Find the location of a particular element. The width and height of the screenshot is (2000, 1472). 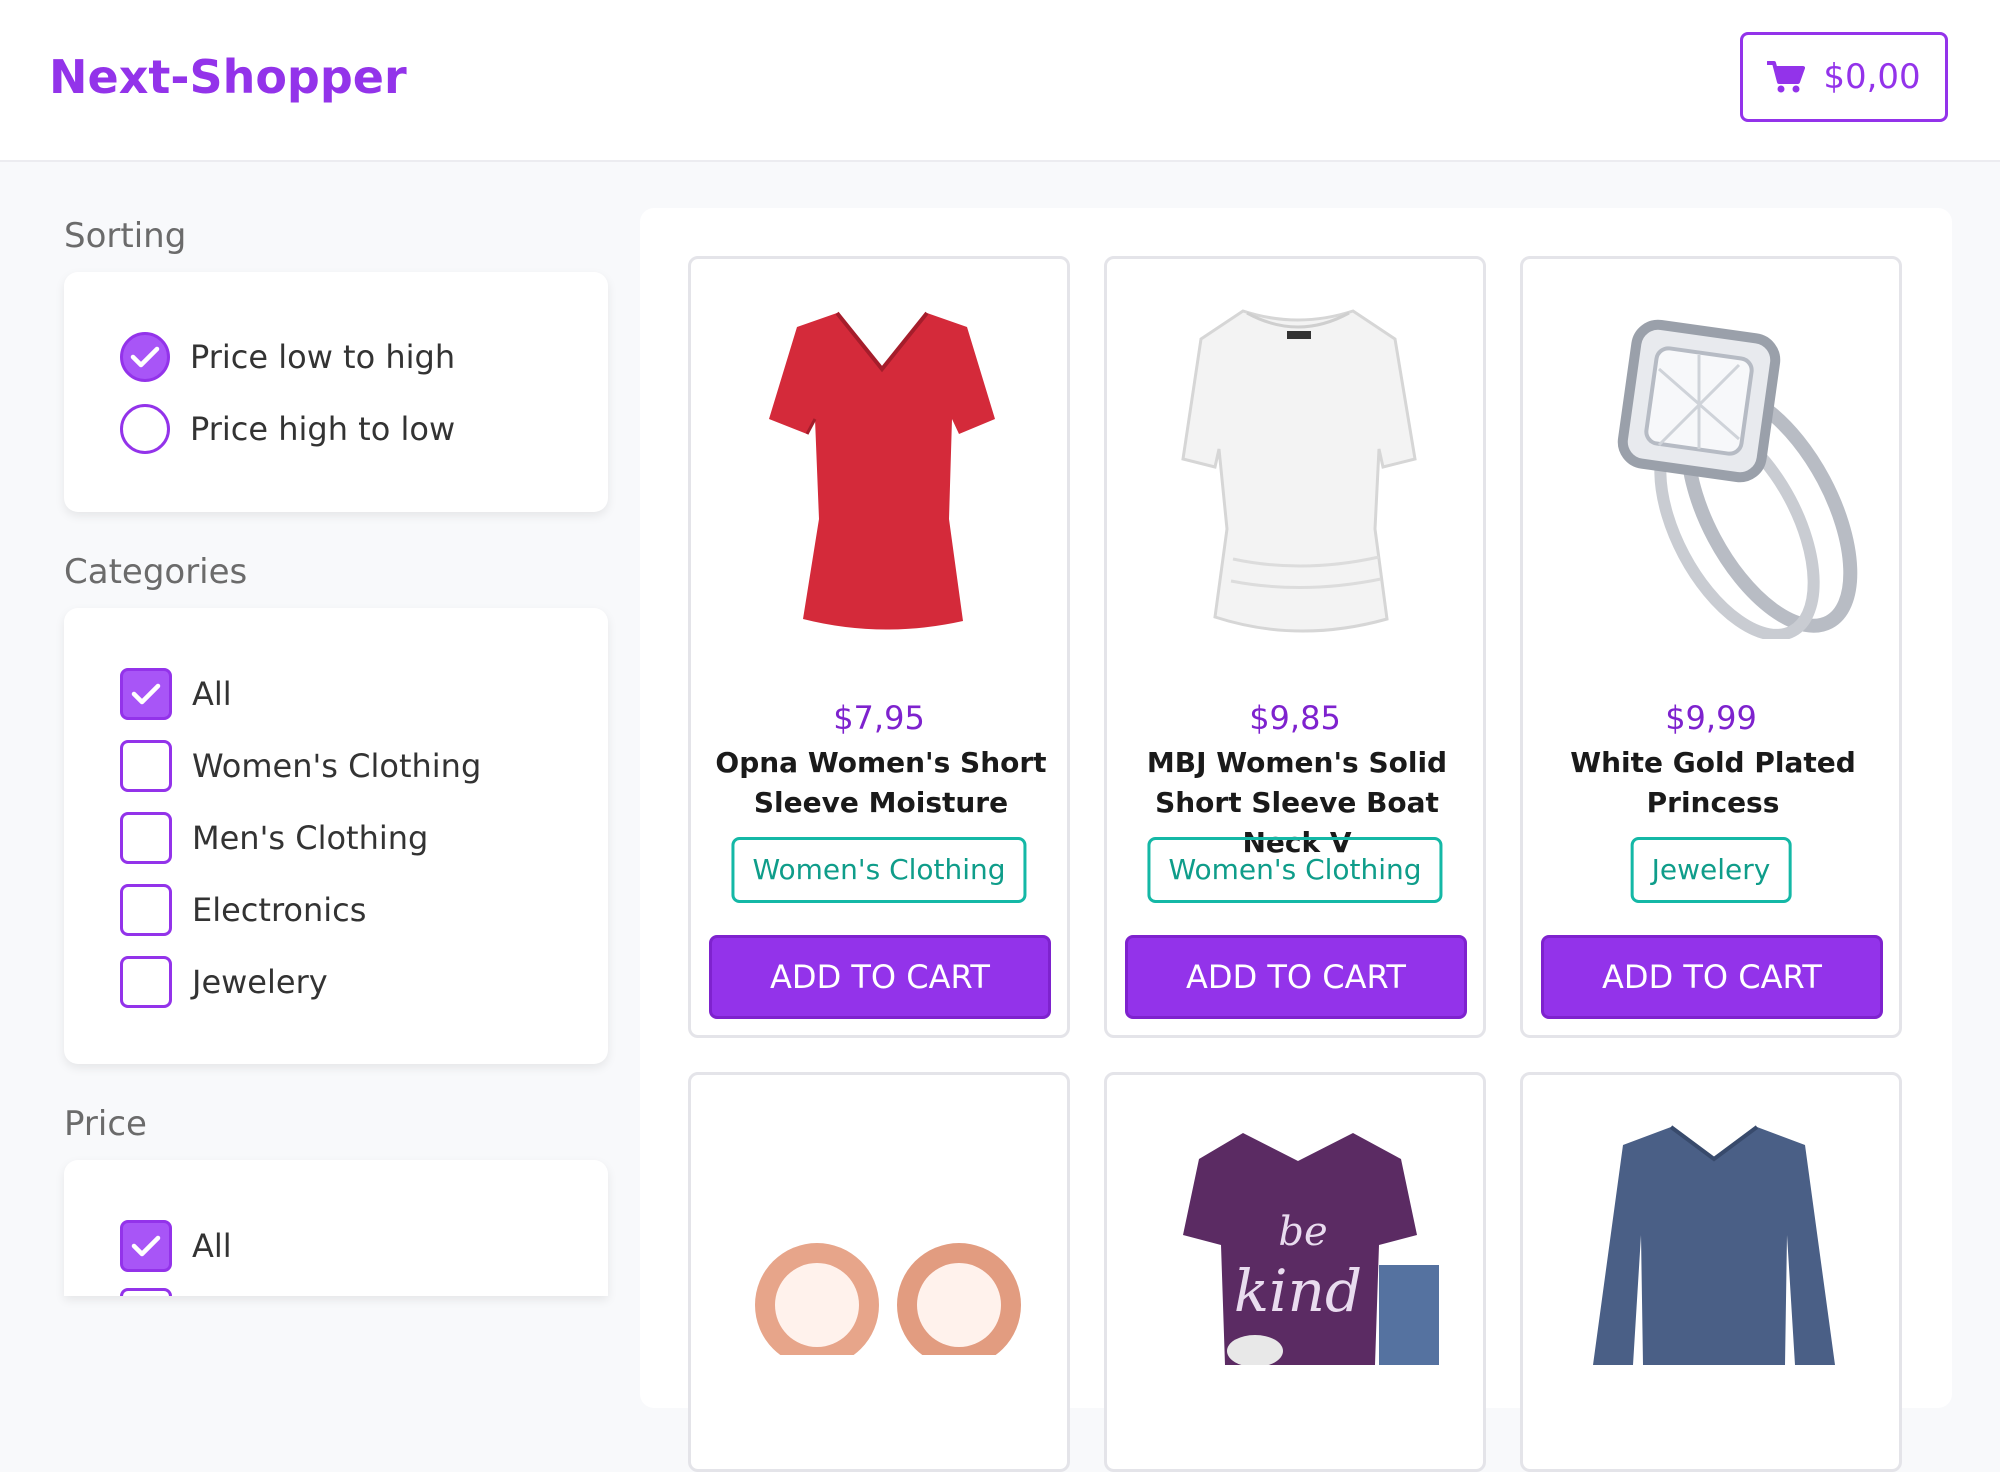

blue-longsleeve-image is located at coordinates (1714, 1245).